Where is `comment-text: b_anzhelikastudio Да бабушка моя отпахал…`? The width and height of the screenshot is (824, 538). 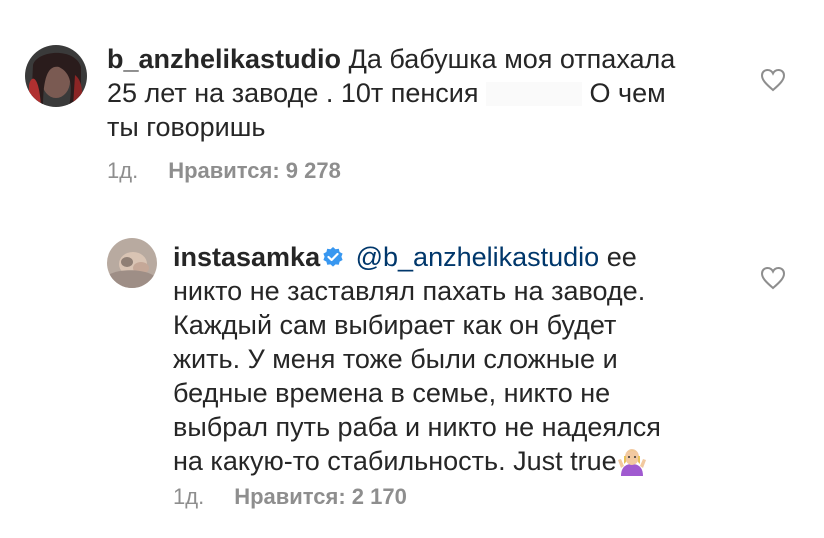 comment-text: b_anzhelikastudio Да бабушка моя отпахал… is located at coordinates (417, 93).